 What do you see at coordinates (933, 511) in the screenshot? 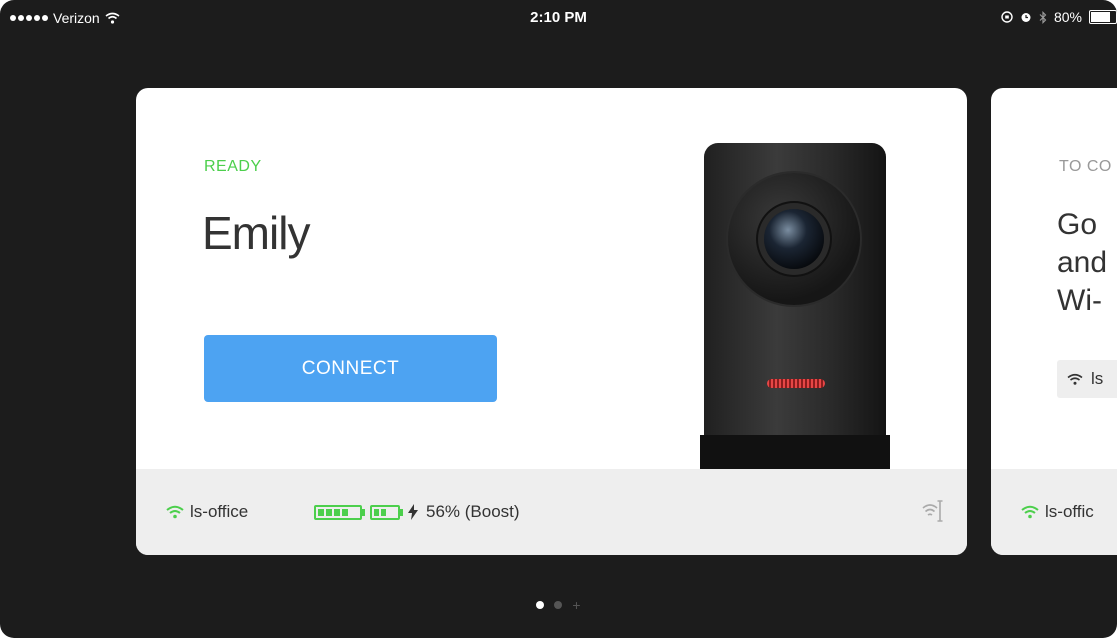
I see `wifi-settings-icon` at bounding box center [933, 511].